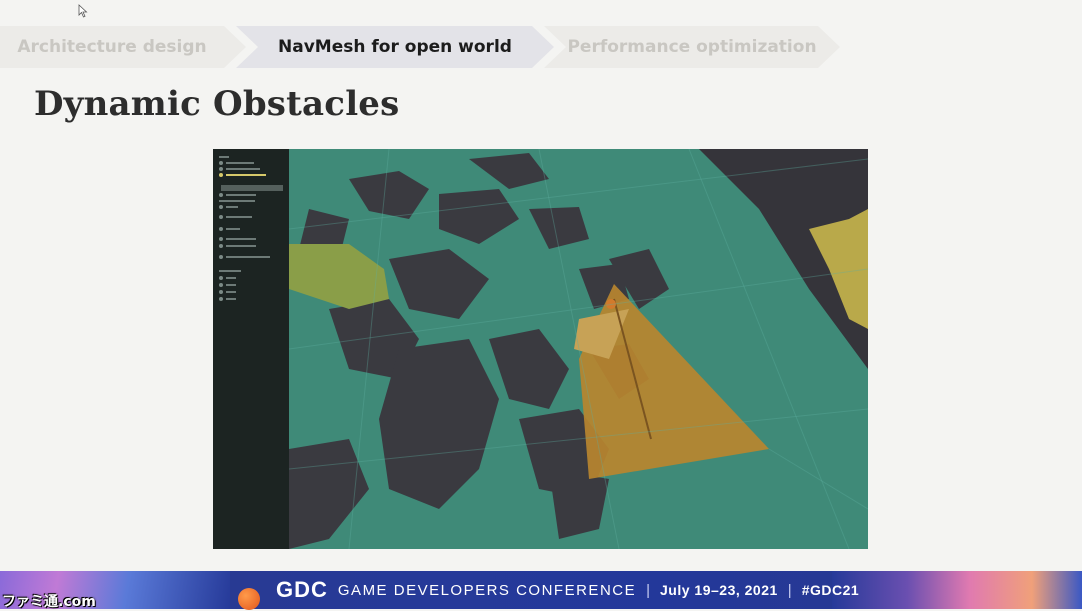 The image size is (1082, 611). What do you see at coordinates (719, 590) in the screenshot?
I see `conference-dates: July 19–23, 2021` at bounding box center [719, 590].